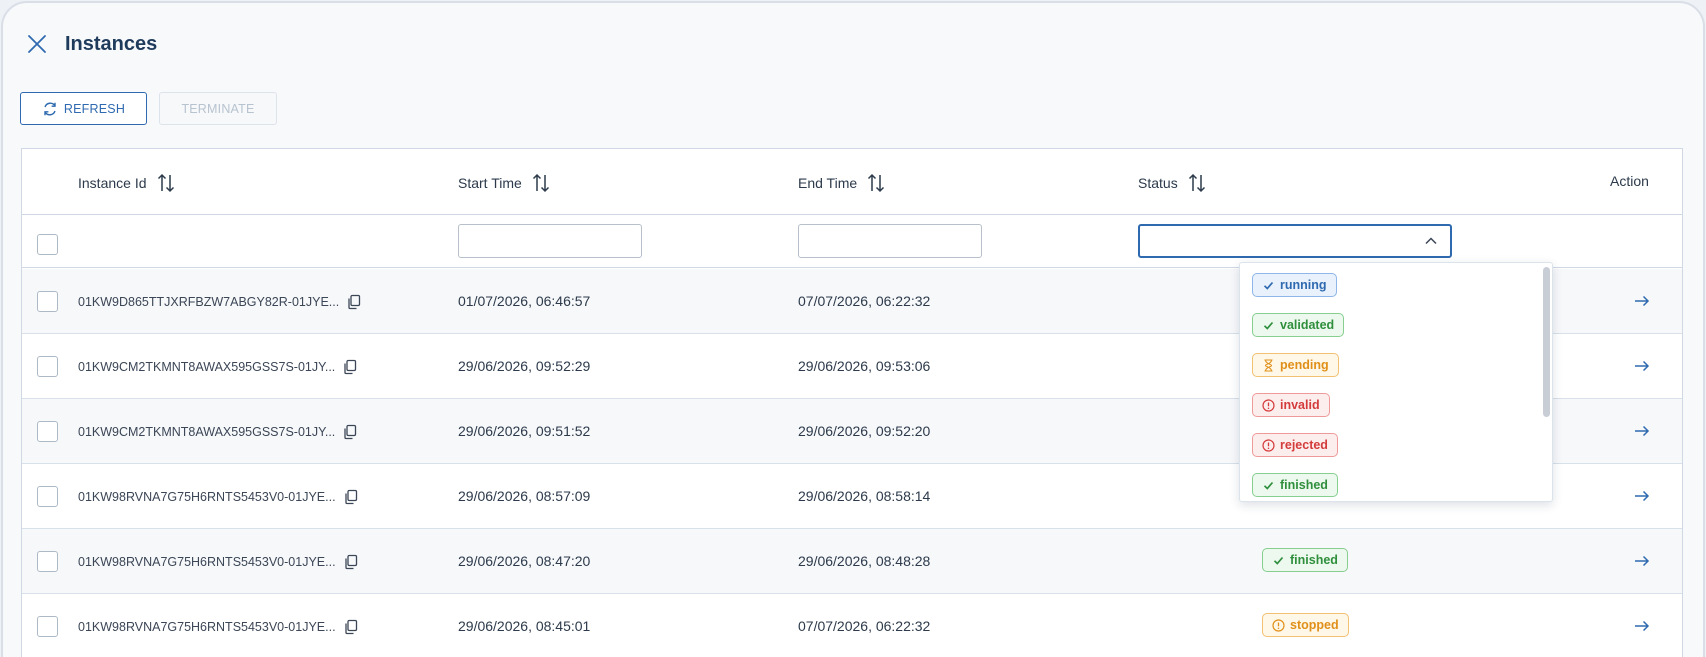 The image size is (1706, 657). Describe the element at coordinates (864, 431) in the screenshot. I see `end-time-cell: 29/06/2026, 09:52:20` at that location.